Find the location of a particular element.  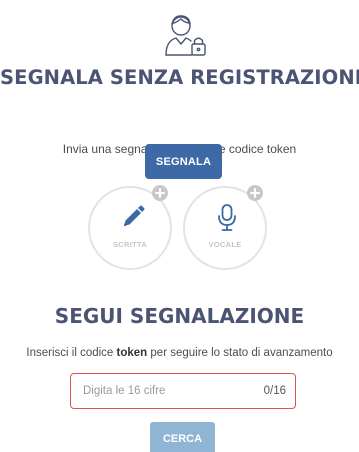

desc-text-before: Inserisci il codice is located at coordinates (71, 353).